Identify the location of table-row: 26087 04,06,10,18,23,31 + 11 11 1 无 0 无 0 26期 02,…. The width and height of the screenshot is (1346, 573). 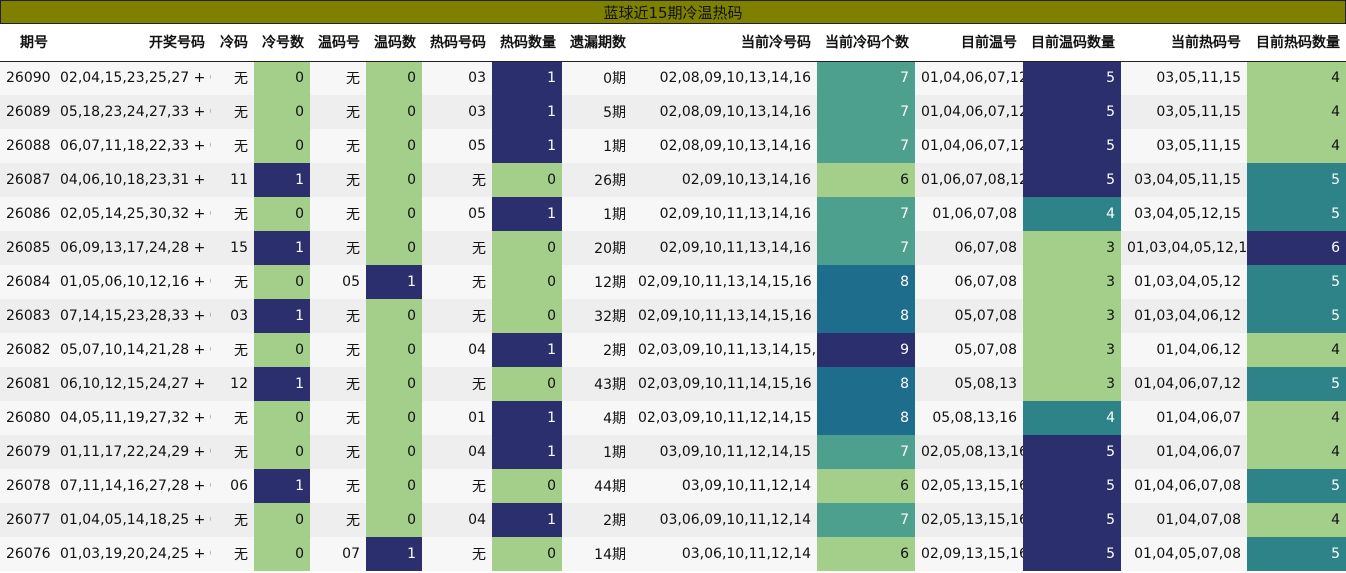
(673, 180).